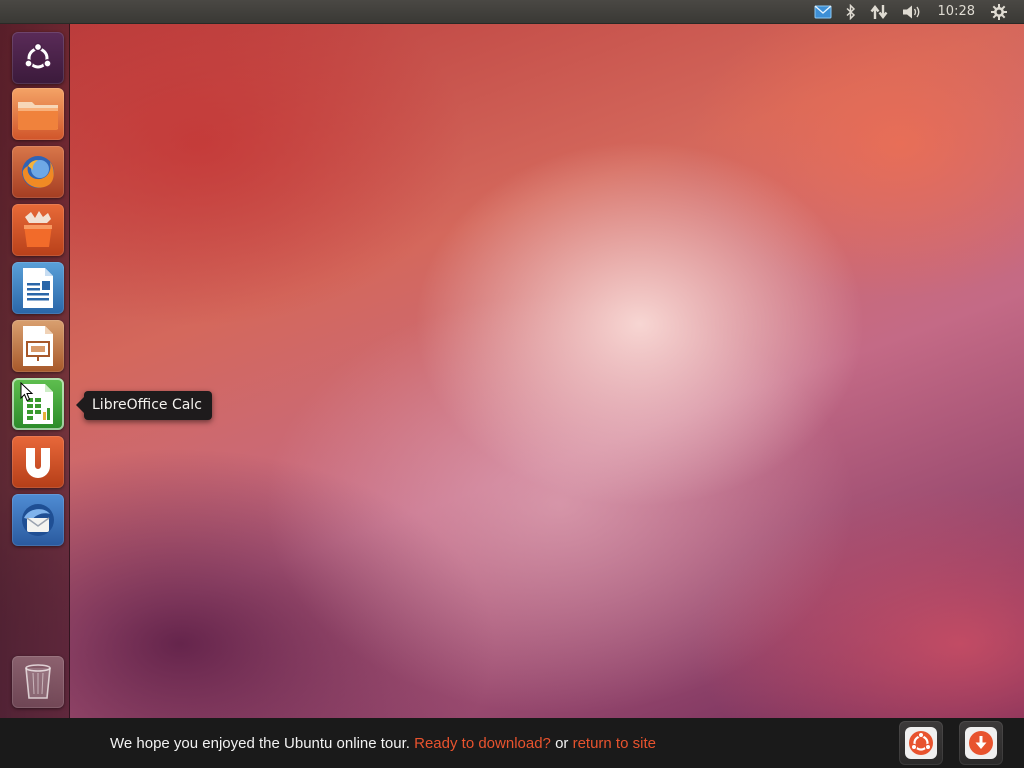 The width and height of the screenshot is (1024, 768). I want to click on gear-icon, so click(999, 11).